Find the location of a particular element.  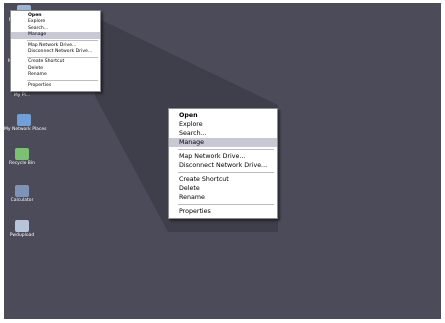

upload-icon is located at coordinates (22, 226).